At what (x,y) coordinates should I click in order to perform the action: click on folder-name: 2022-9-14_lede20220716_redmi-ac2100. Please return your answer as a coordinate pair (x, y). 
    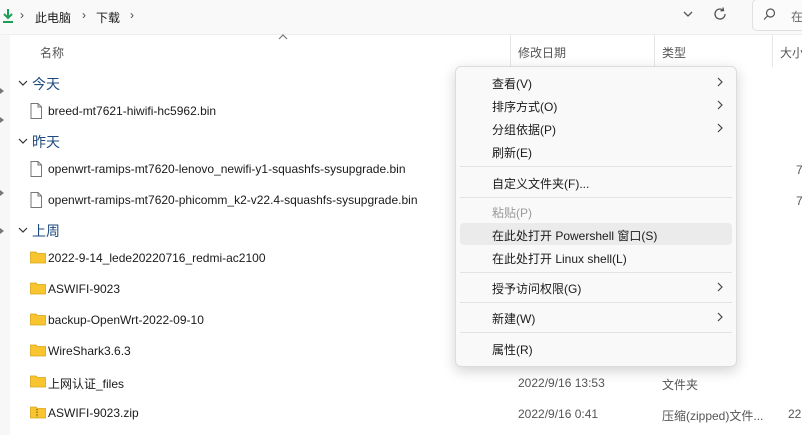
    Looking at the image, I should click on (157, 258).